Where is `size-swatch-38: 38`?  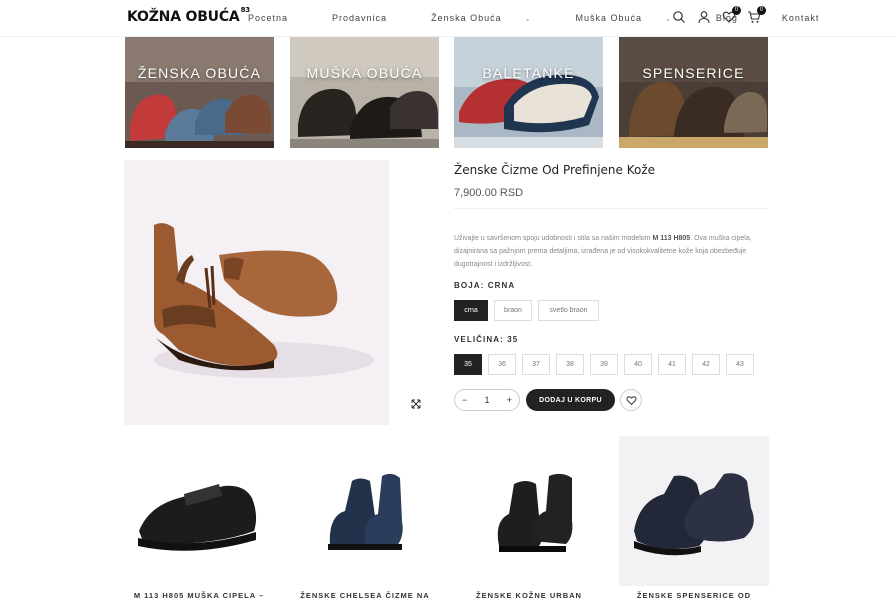
size-swatch-38: 38 is located at coordinates (570, 364).